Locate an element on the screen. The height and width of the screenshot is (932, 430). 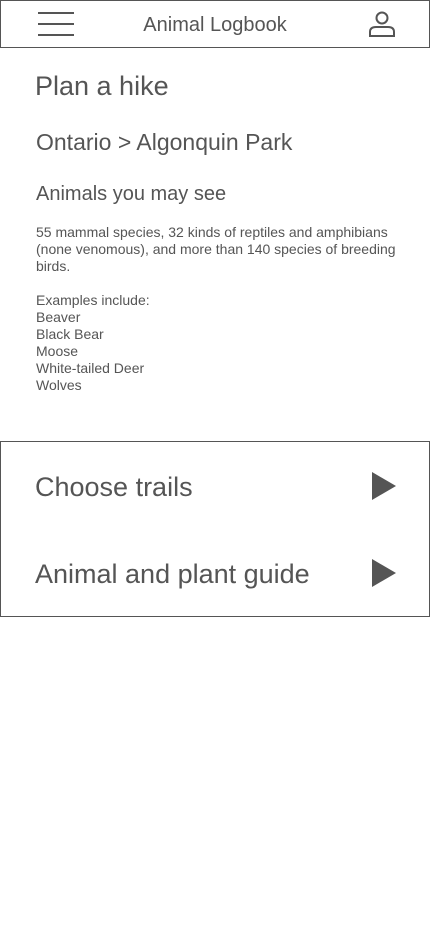
examples-label: Examples include: is located at coordinates (93, 300).